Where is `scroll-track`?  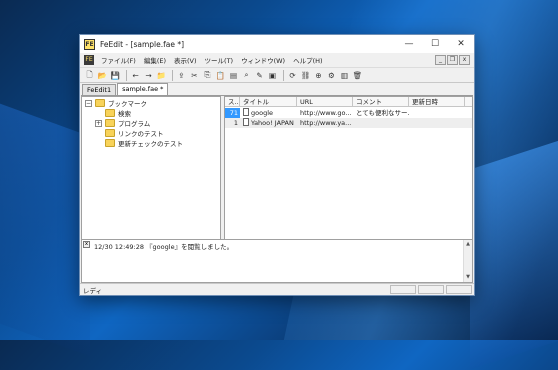
scroll-track is located at coordinates (468, 261).